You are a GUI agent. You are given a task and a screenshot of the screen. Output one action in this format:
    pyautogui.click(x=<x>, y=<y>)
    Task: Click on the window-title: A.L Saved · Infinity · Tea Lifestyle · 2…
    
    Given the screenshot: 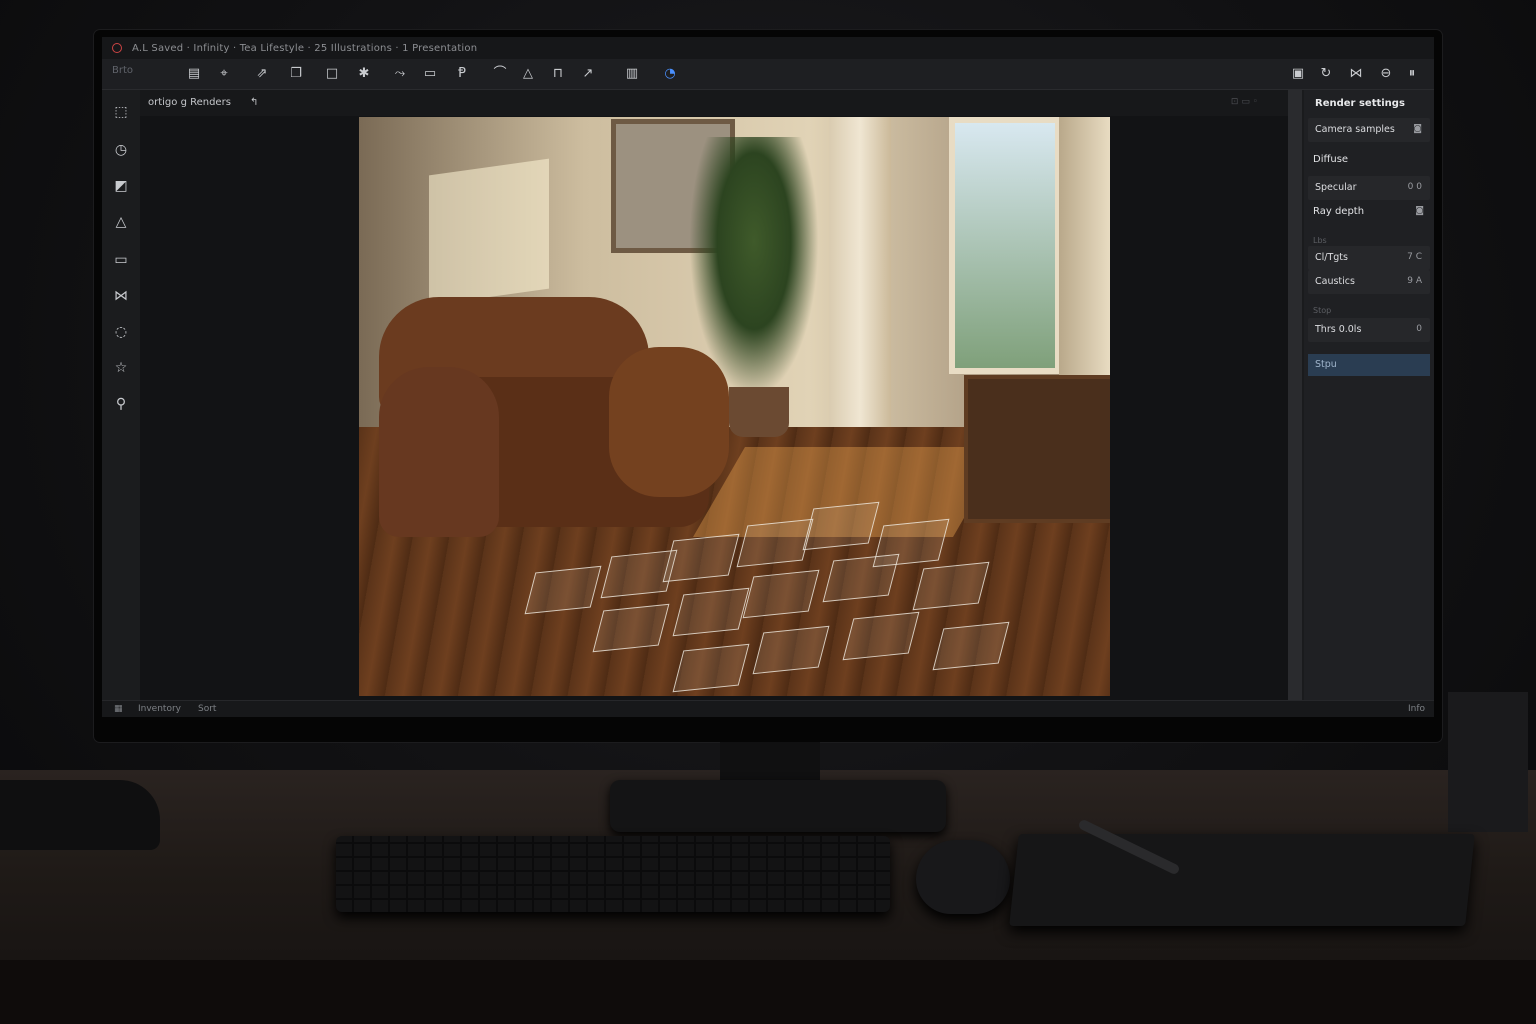 What is the action you would take?
    pyautogui.click(x=305, y=48)
    